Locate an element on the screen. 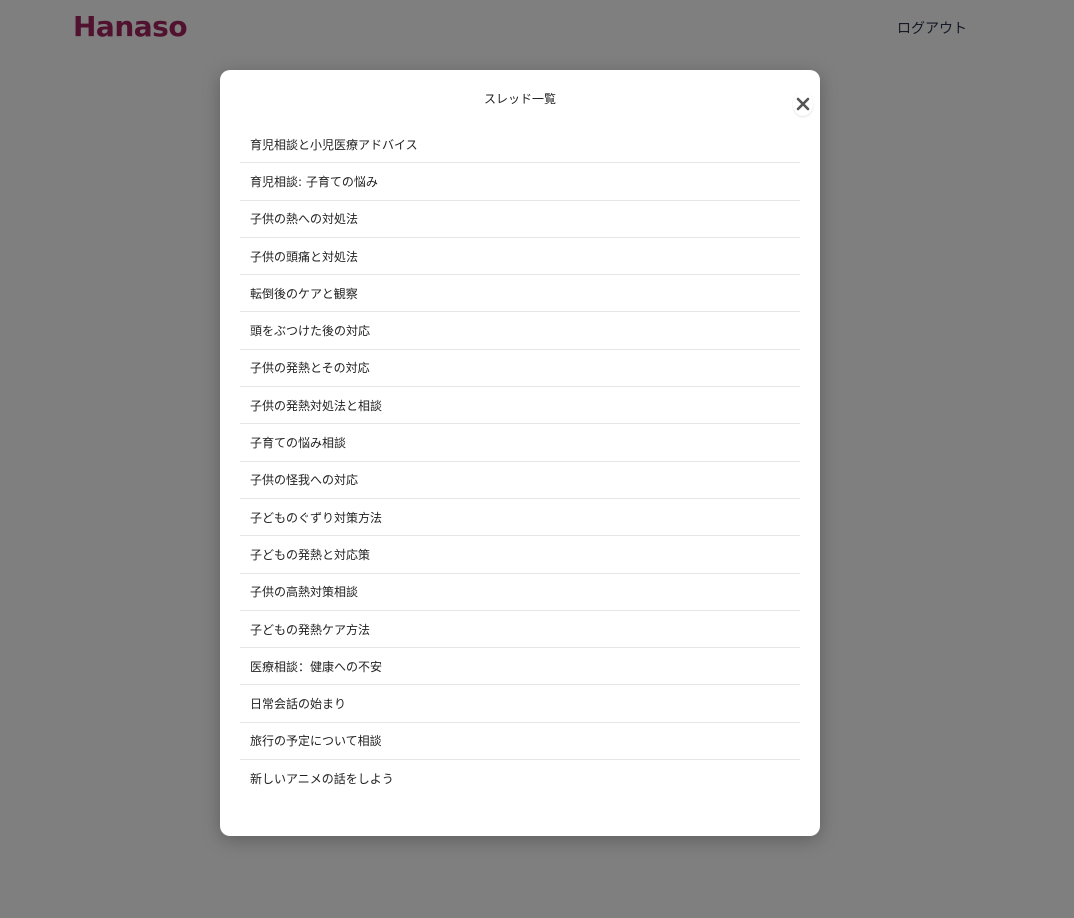  thread-item: 子どもの発熱ケア方法 is located at coordinates (520, 630).